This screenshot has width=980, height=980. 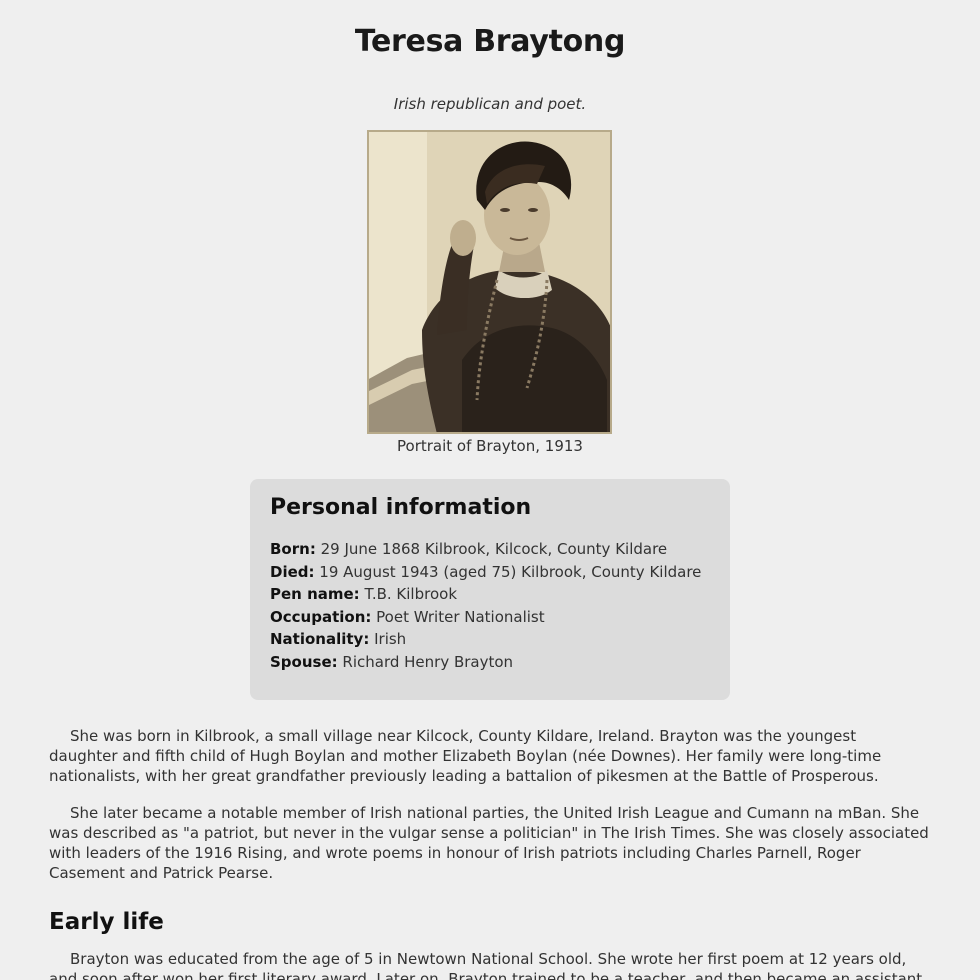 I want to click on portrait-image, so click(x=489, y=282).